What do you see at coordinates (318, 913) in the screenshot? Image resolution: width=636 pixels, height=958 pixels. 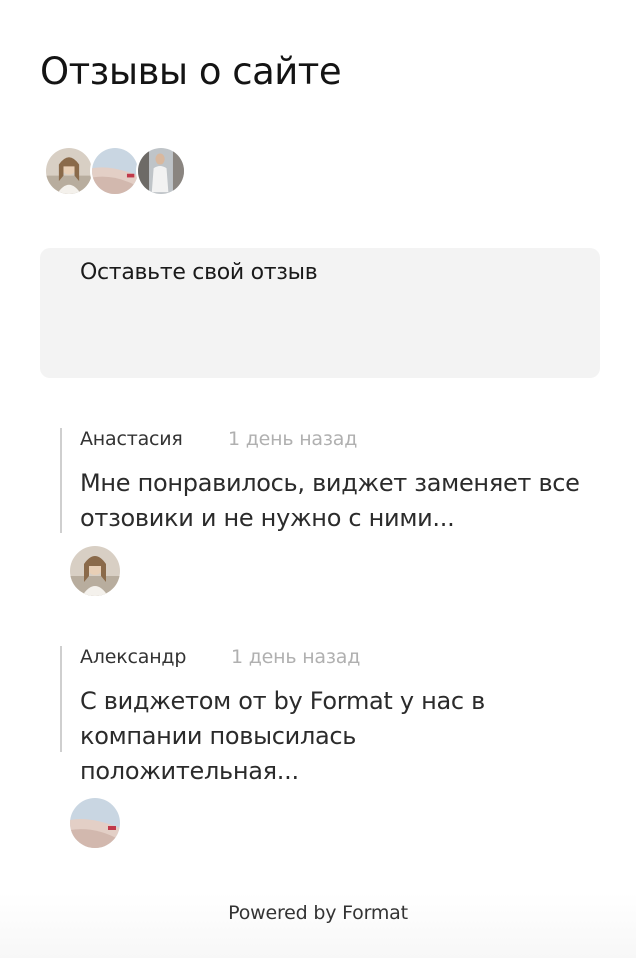 I see `powered-by-link: Powered by Format` at bounding box center [318, 913].